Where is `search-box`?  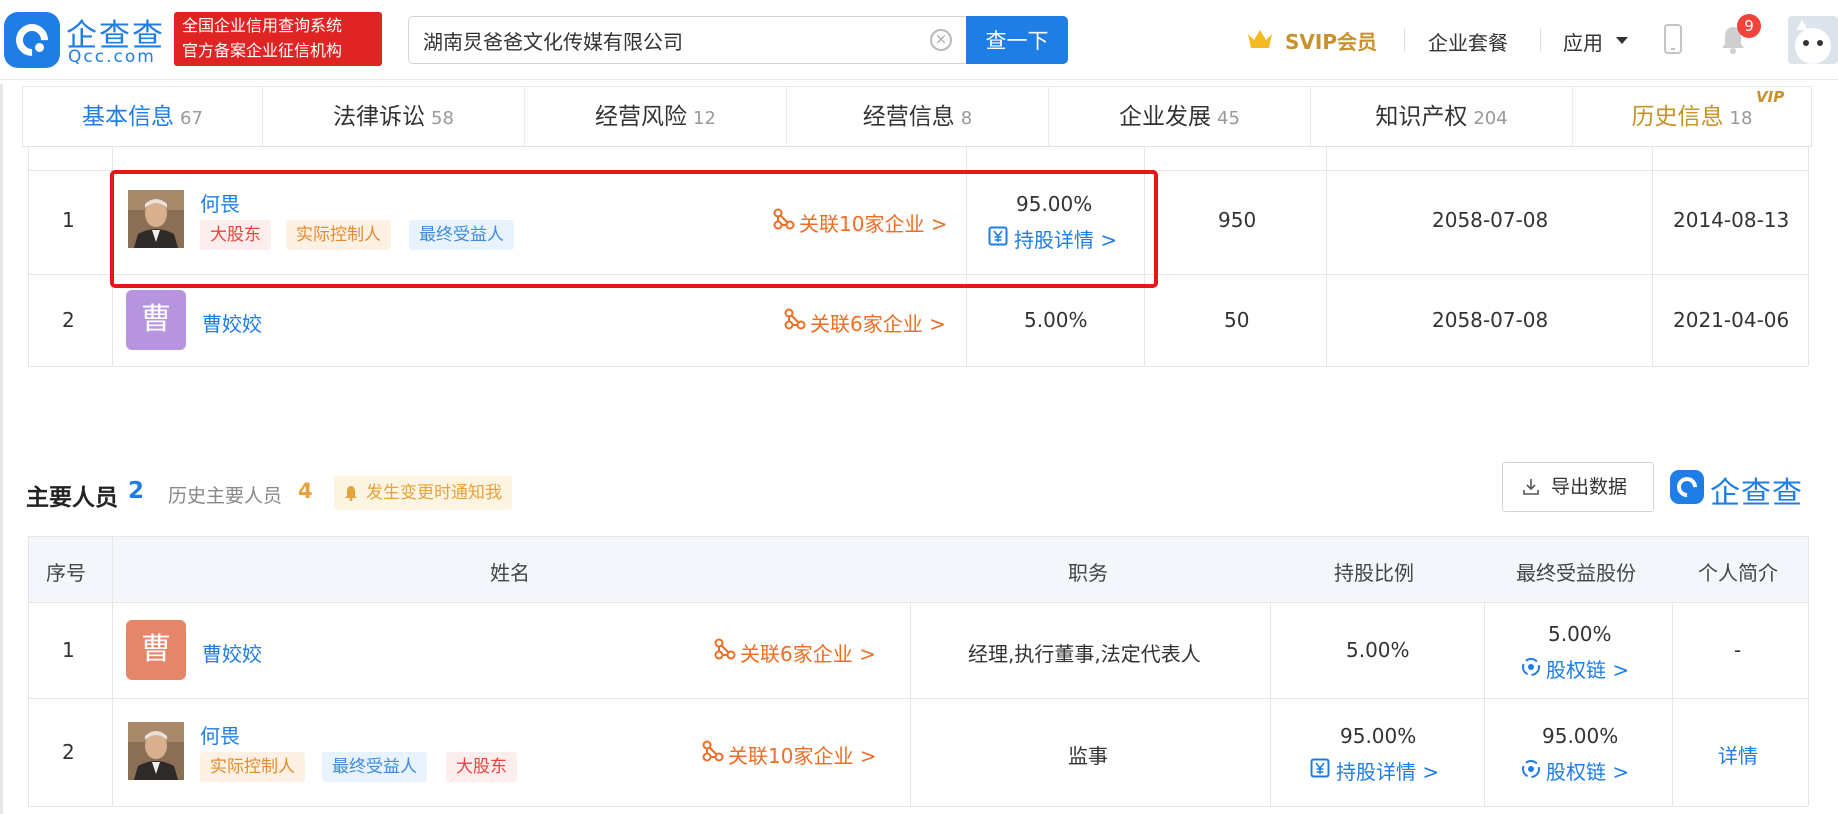
search-box is located at coordinates (688, 40).